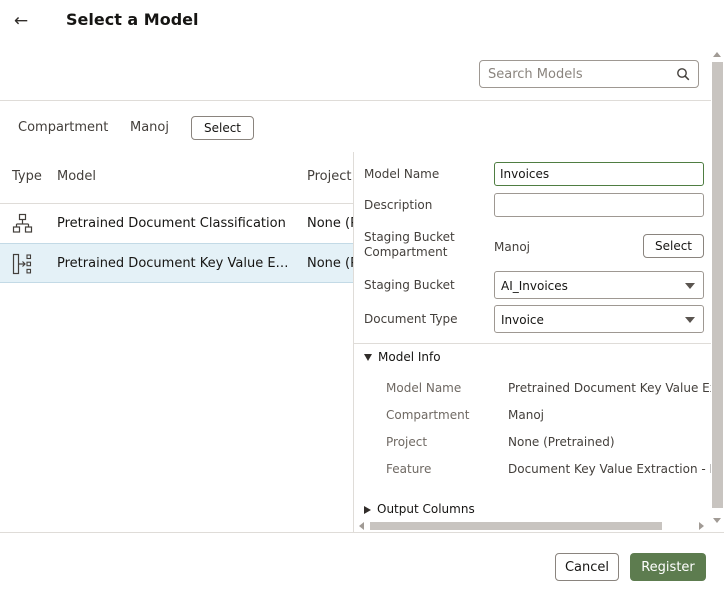  What do you see at coordinates (409, 285) in the screenshot?
I see `staging-bucket-label: Staging Bucket` at bounding box center [409, 285].